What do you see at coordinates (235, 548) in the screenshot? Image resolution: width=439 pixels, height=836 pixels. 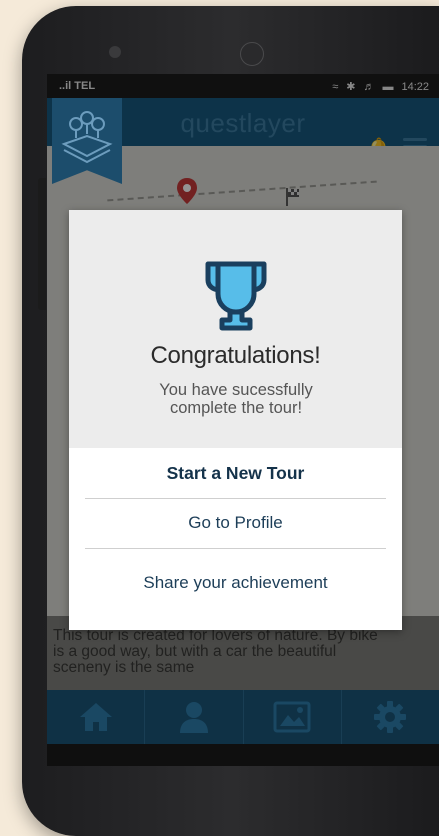 I see `divider` at bounding box center [235, 548].